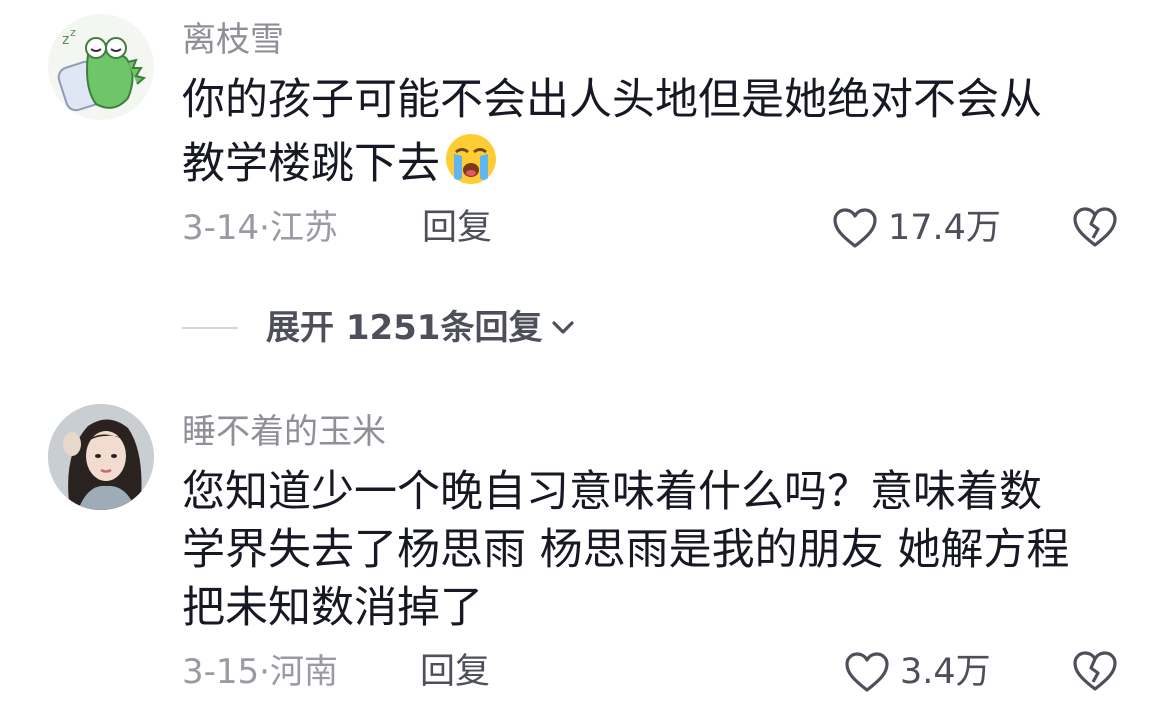  I want to click on comment-date: 3-15, so click(221, 672).